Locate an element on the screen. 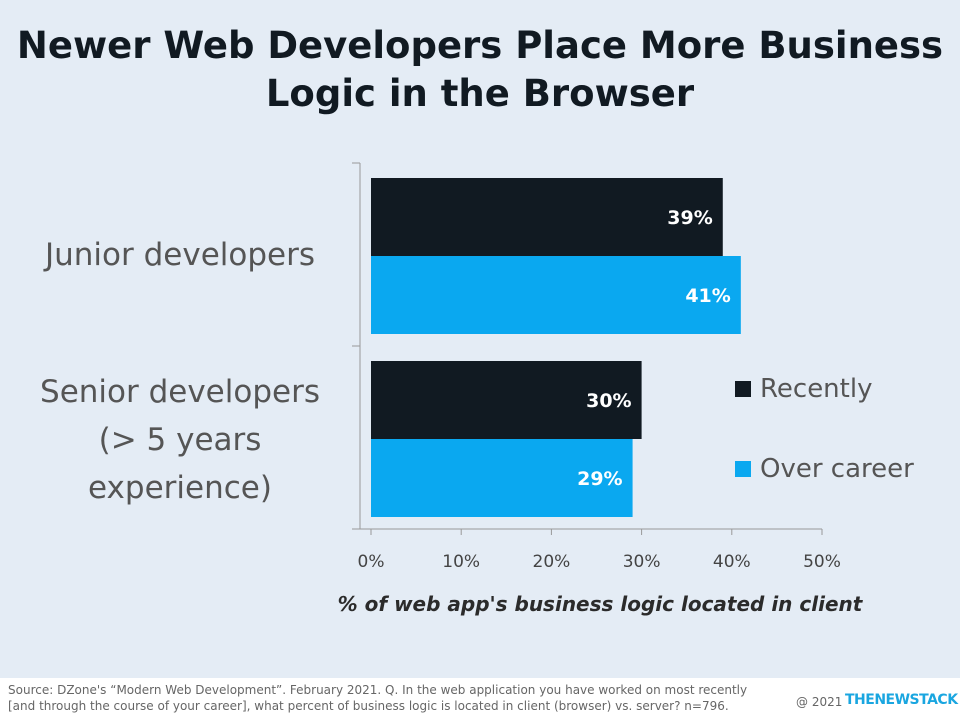 The image size is (960, 720). legend-label: Over career is located at coordinates (837, 469).